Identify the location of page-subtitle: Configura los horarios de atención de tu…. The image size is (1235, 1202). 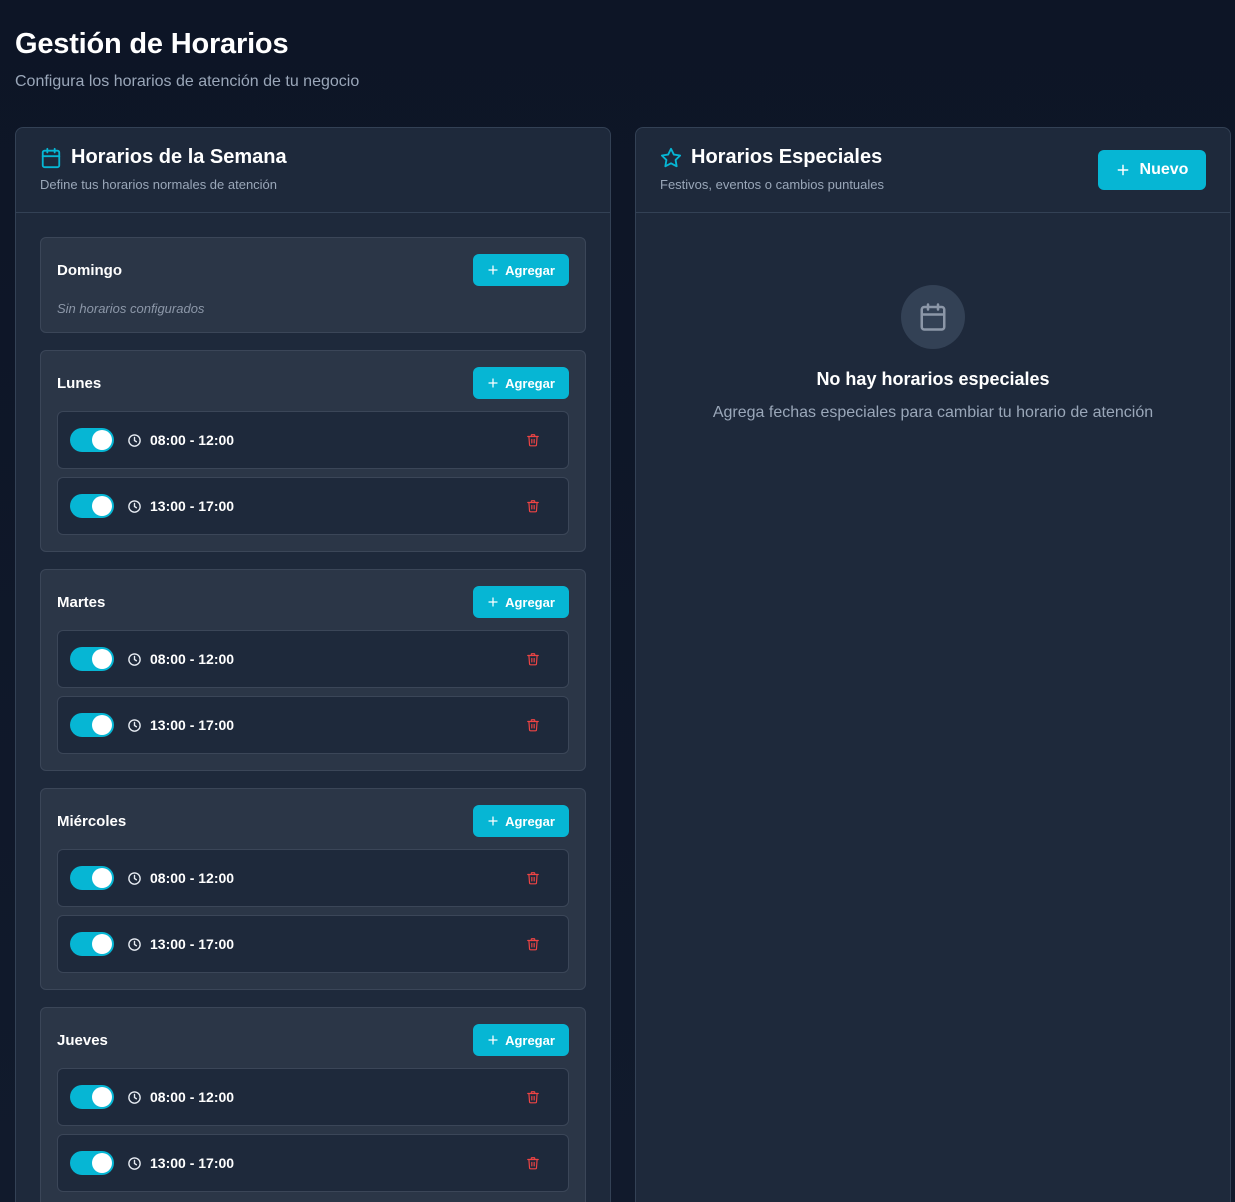
(187, 81).